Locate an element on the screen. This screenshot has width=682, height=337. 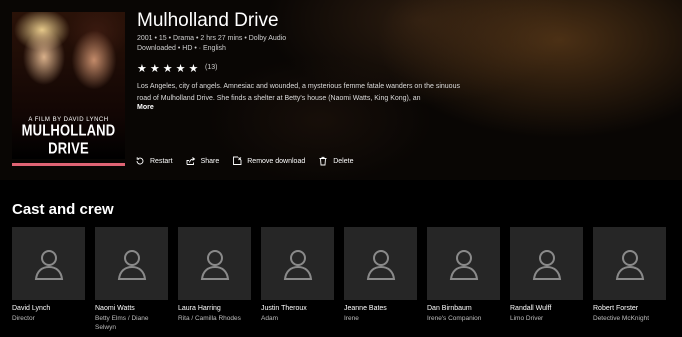
restart-button: Restart is located at coordinates (154, 161).